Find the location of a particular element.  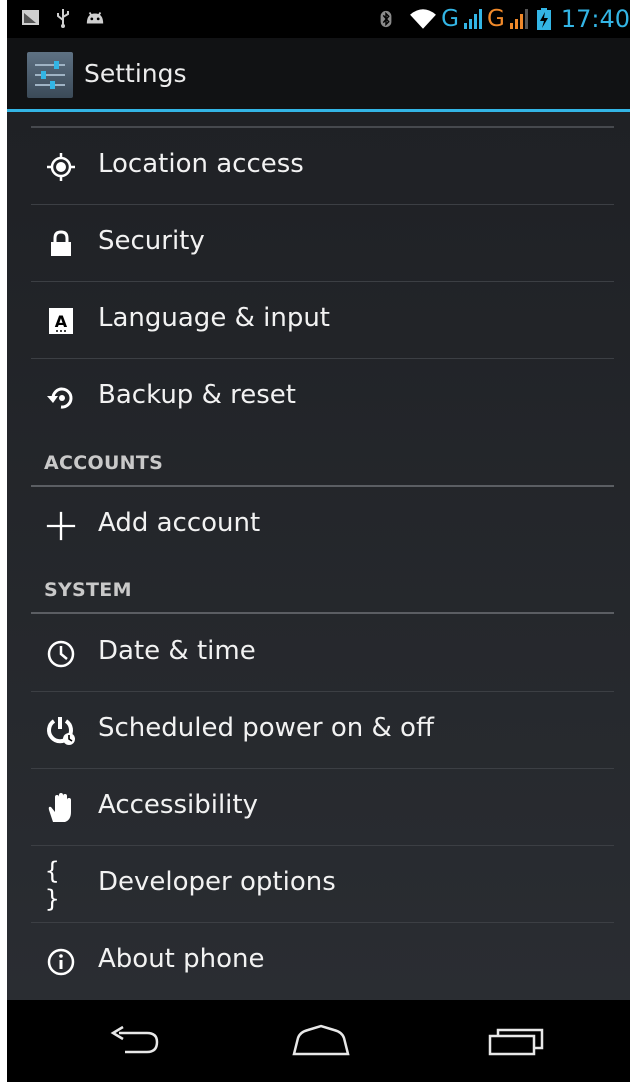

status-bar-system-icons: G G 17:40 is located at coordinates (503, 19).